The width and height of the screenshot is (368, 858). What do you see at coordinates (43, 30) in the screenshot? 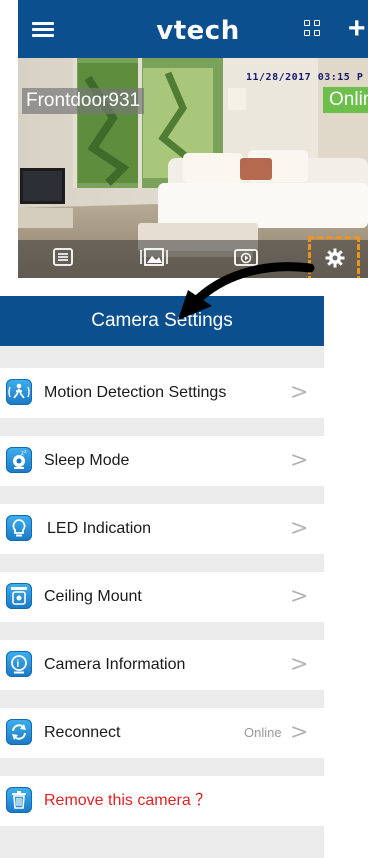
I see `menu-icon` at bounding box center [43, 30].